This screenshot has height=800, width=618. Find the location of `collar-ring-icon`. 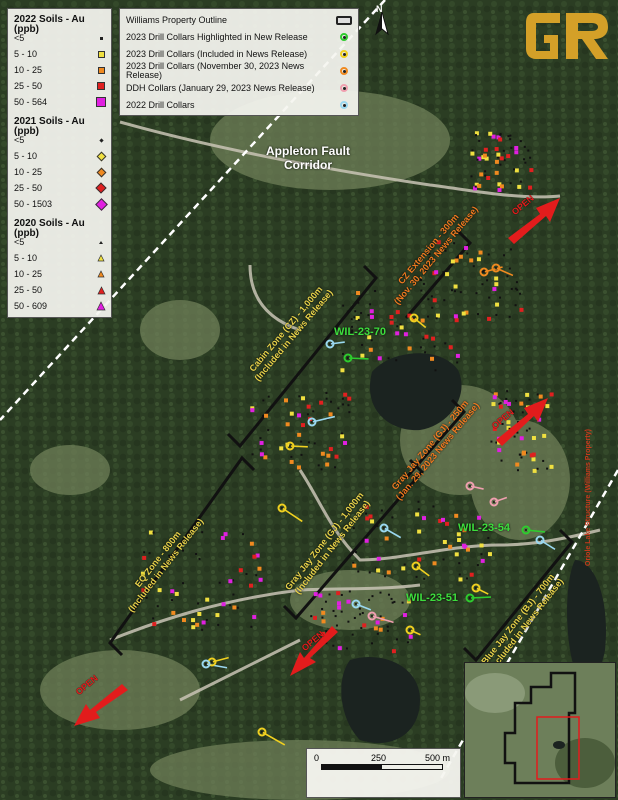

collar-ring-icon is located at coordinates (344, 71).